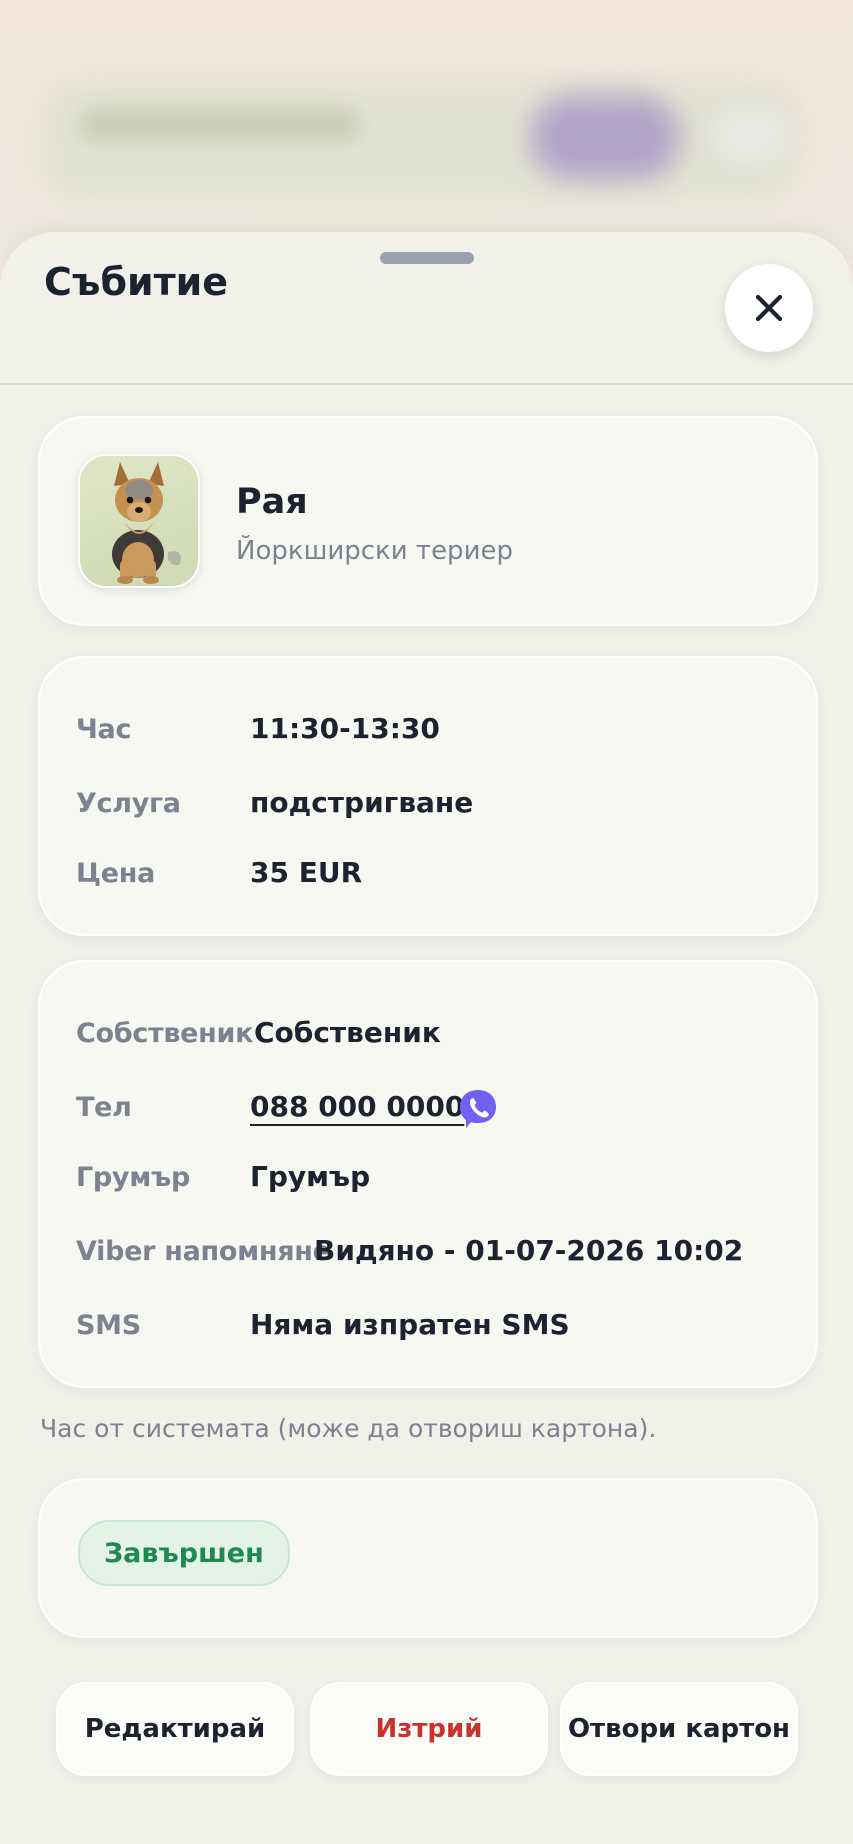 This screenshot has width=853, height=1844. Describe the element at coordinates (203, 1251) in the screenshot. I see `viber-reminder-label: Viber напомняне` at that location.